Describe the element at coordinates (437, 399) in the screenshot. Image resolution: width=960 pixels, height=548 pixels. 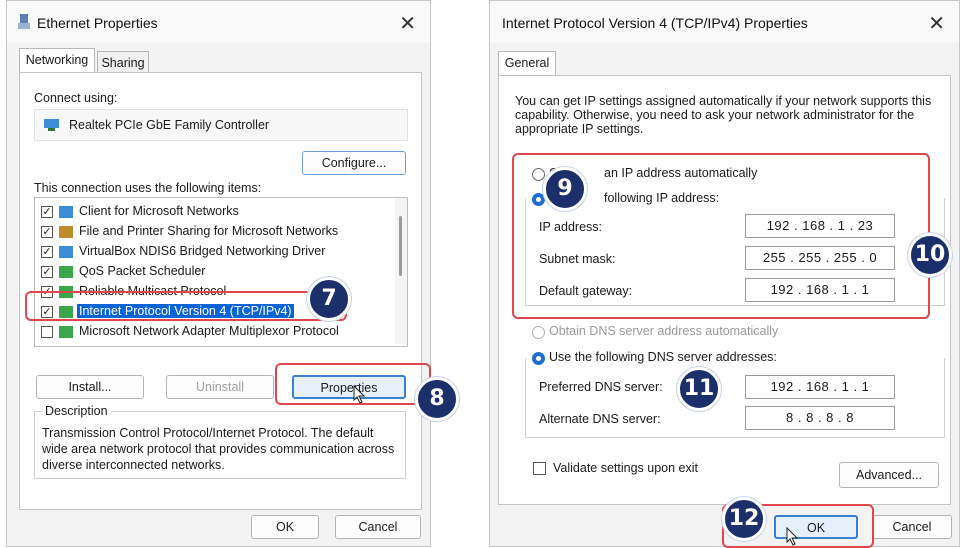
I see `step-badge-8: 8` at that location.